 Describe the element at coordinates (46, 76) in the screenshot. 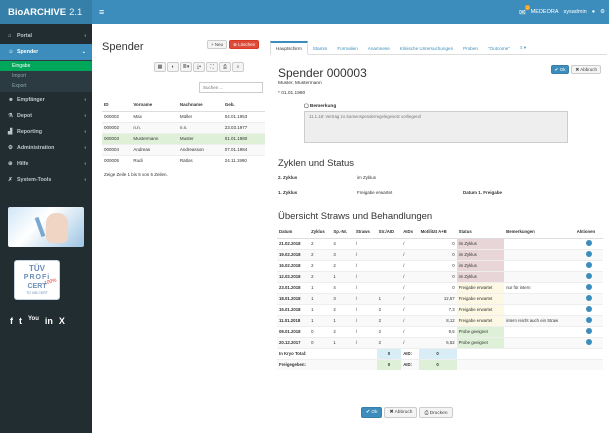

I see `sidebar-sub-import: Import` at that location.